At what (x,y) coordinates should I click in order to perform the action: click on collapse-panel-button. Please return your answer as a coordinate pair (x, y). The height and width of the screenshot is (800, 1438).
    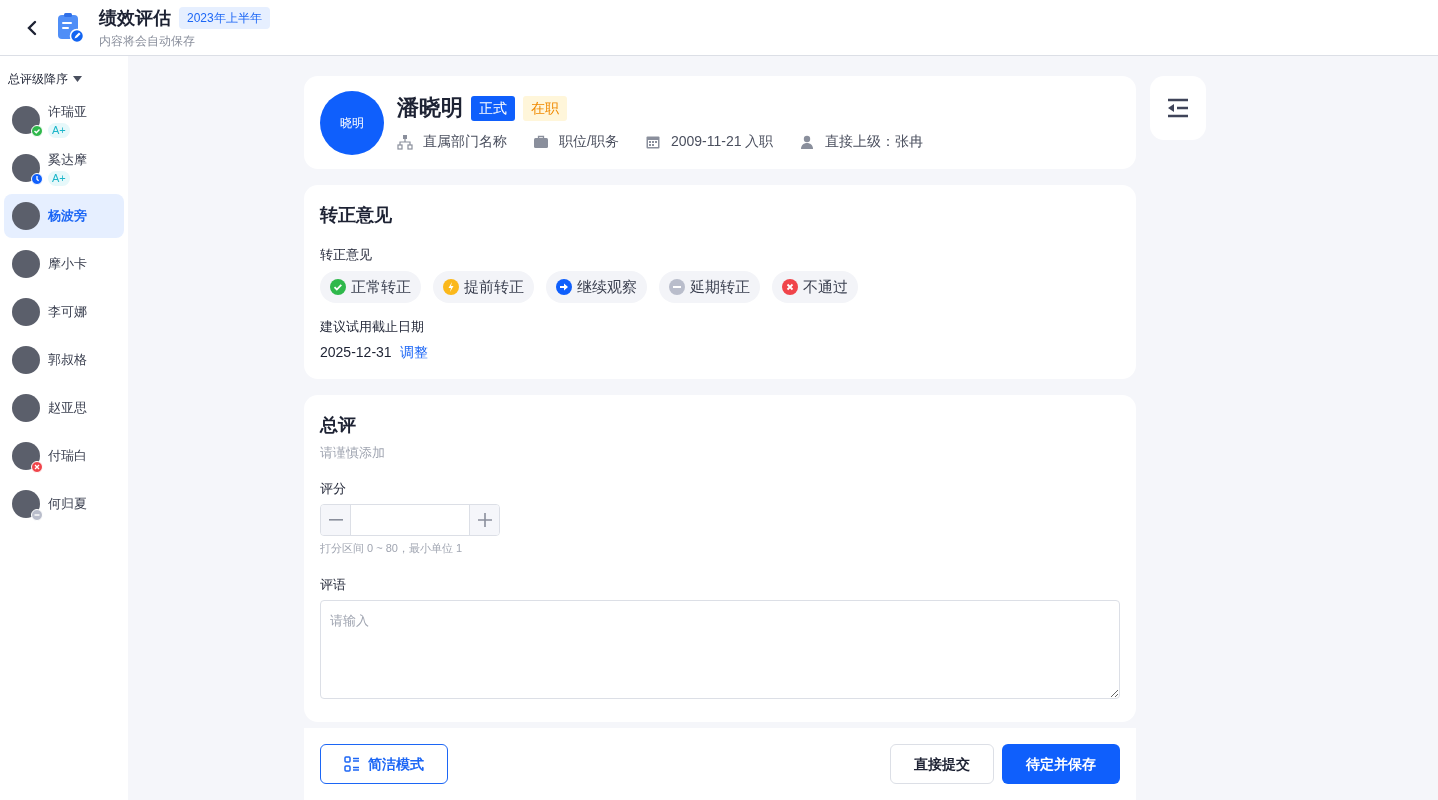
    Looking at the image, I should click on (1178, 108).